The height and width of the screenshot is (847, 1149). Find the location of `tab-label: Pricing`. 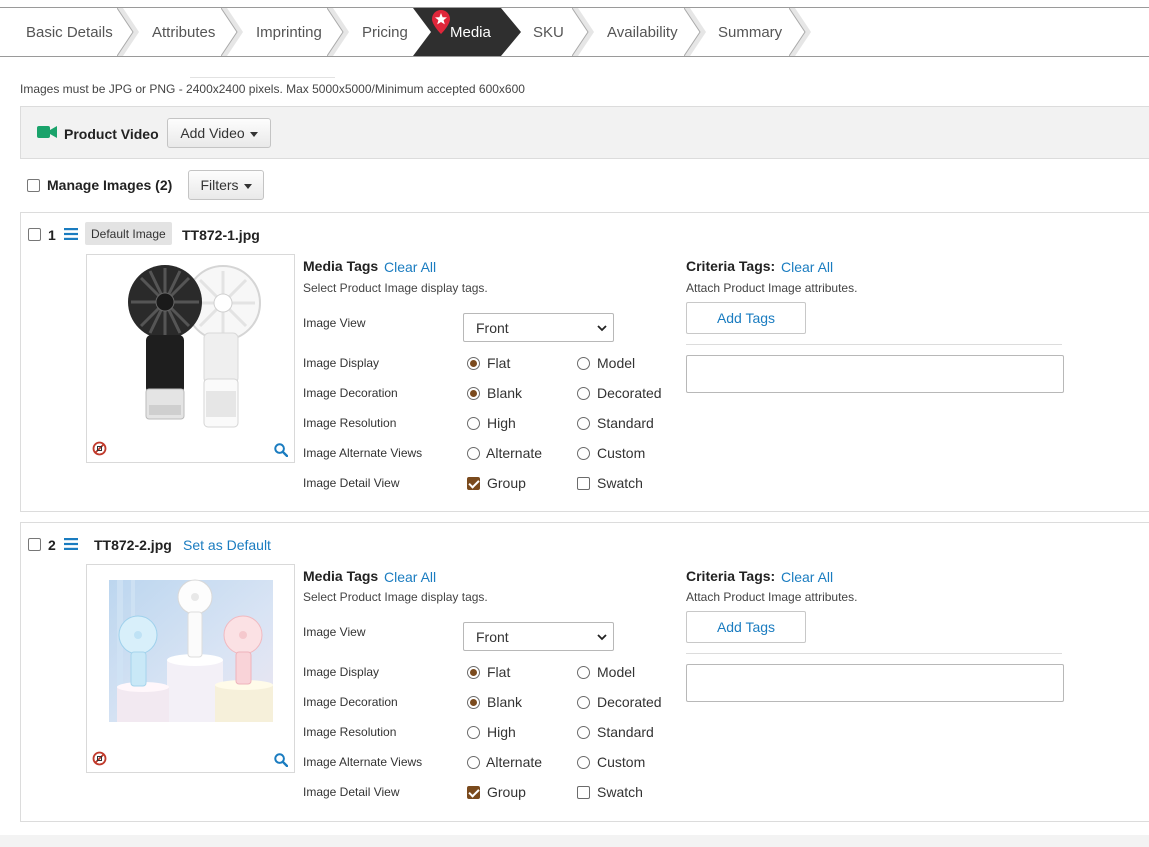

tab-label: Pricing is located at coordinates (385, 32).